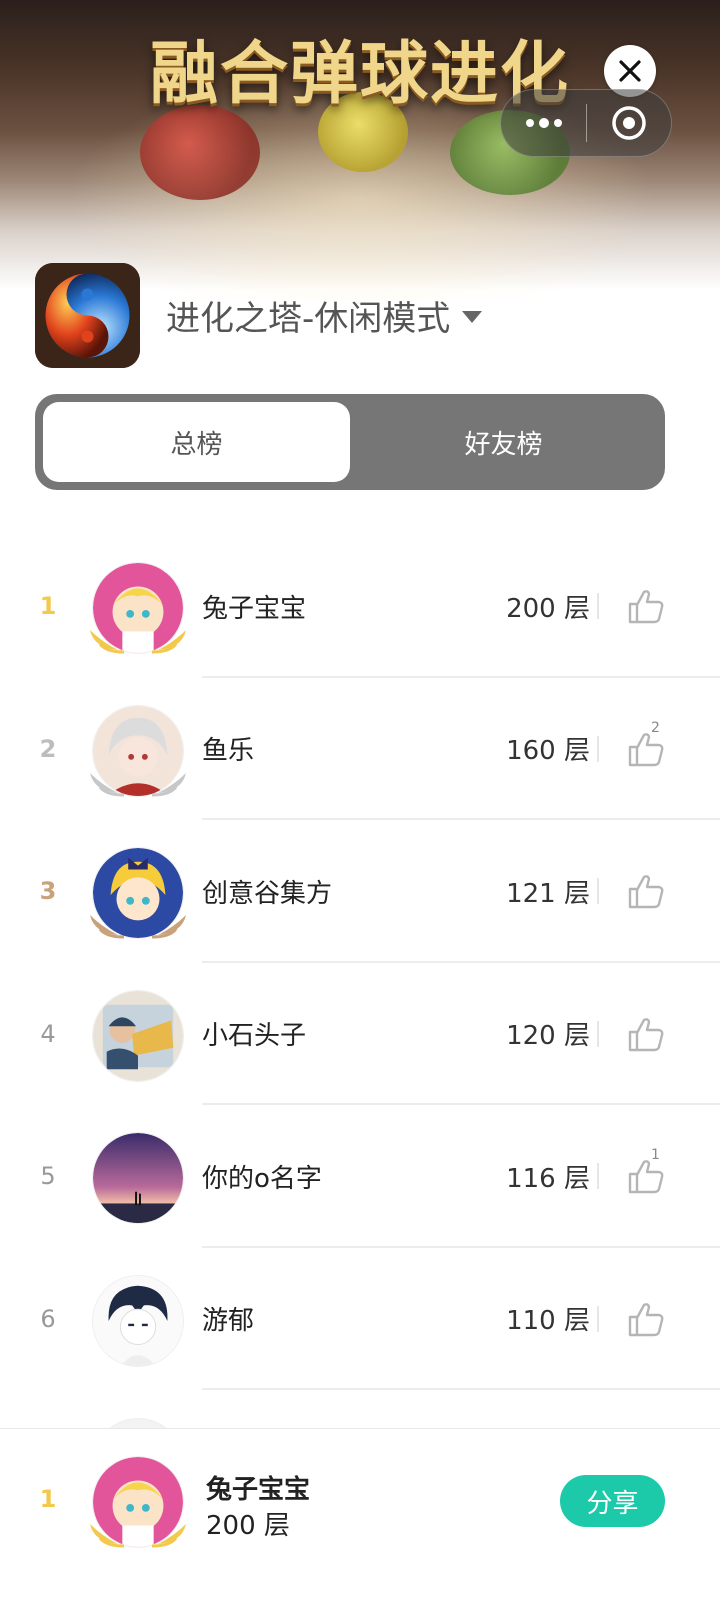 The height and width of the screenshot is (1612, 720). I want to click on sunset-sky-avatar-icon, so click(138, 1178).